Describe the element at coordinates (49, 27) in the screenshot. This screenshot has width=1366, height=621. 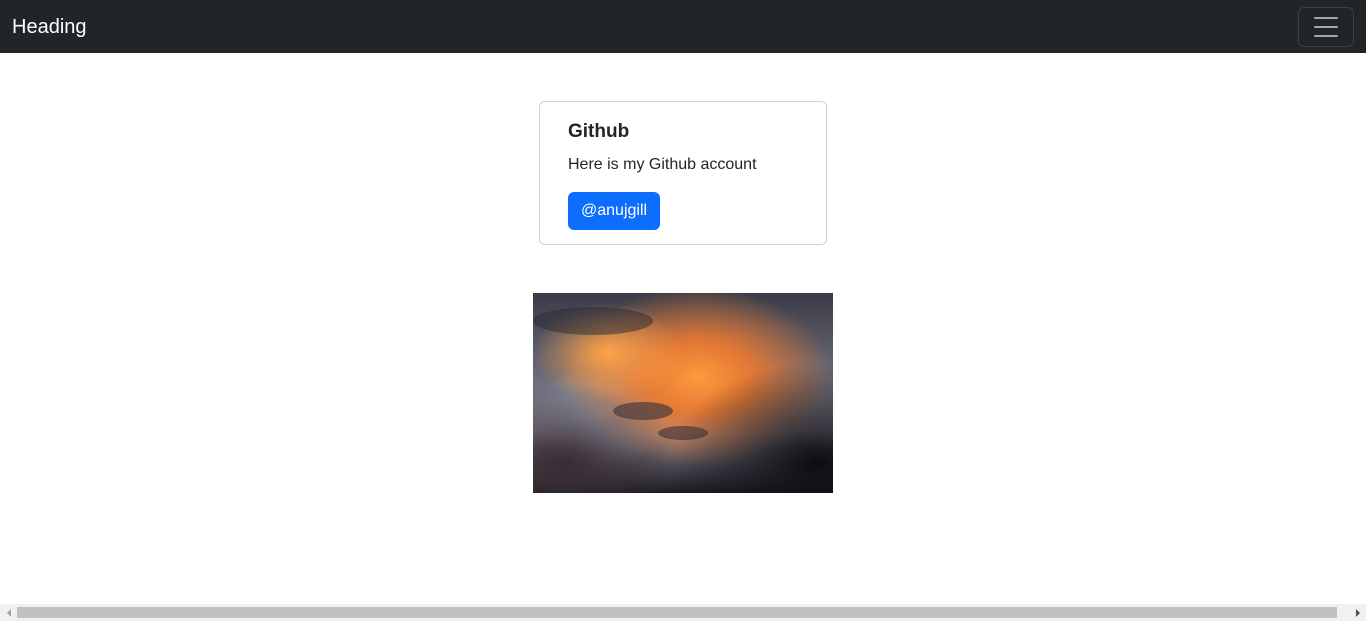
I see `navbar-brand: Heading` at that location.